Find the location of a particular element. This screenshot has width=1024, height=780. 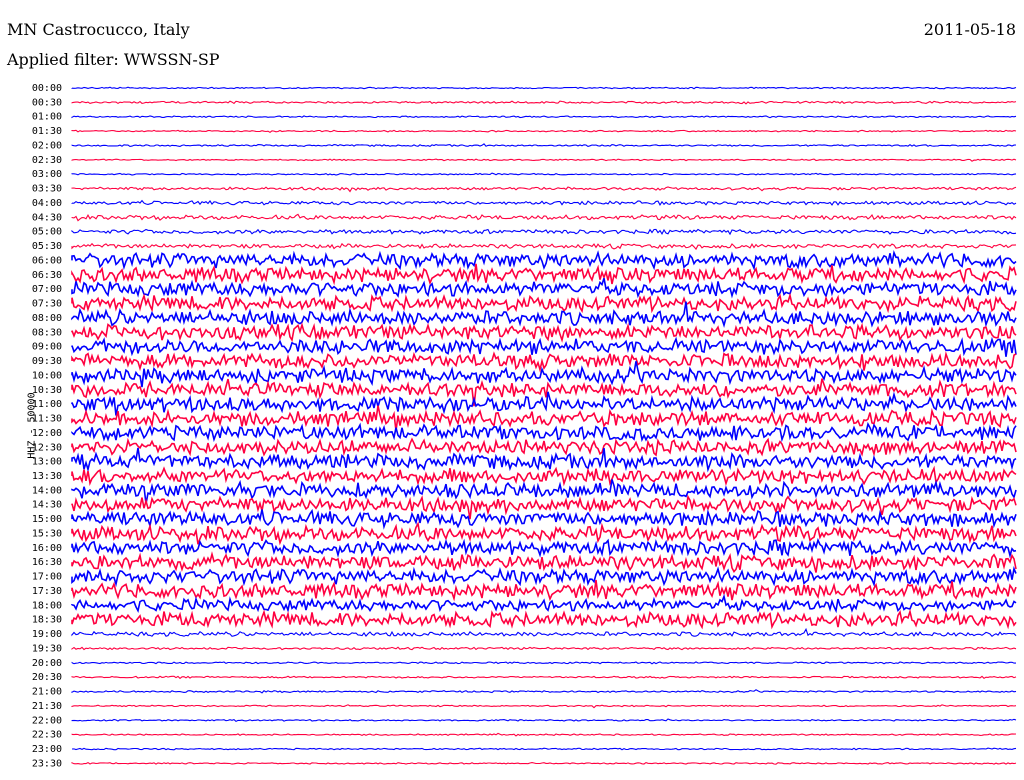

time-tick-label: 04:00 is located at coordinates (47, 203).